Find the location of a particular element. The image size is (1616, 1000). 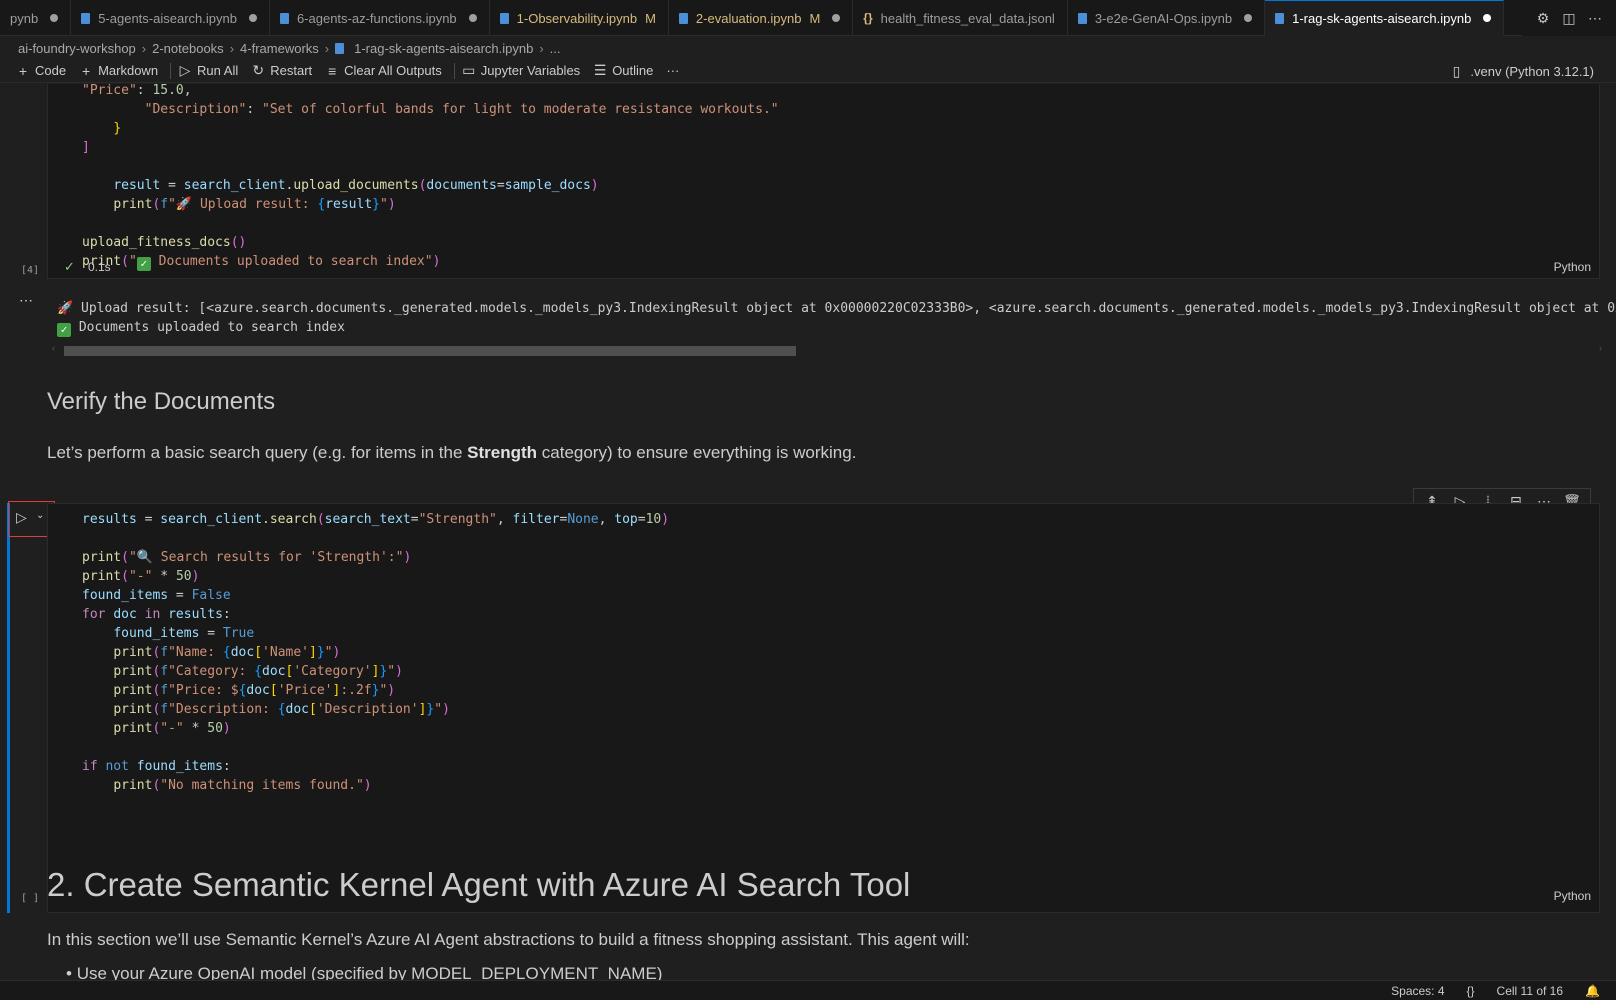

more-actions-icon: ⋯ is located at coordinates (1595, 18).